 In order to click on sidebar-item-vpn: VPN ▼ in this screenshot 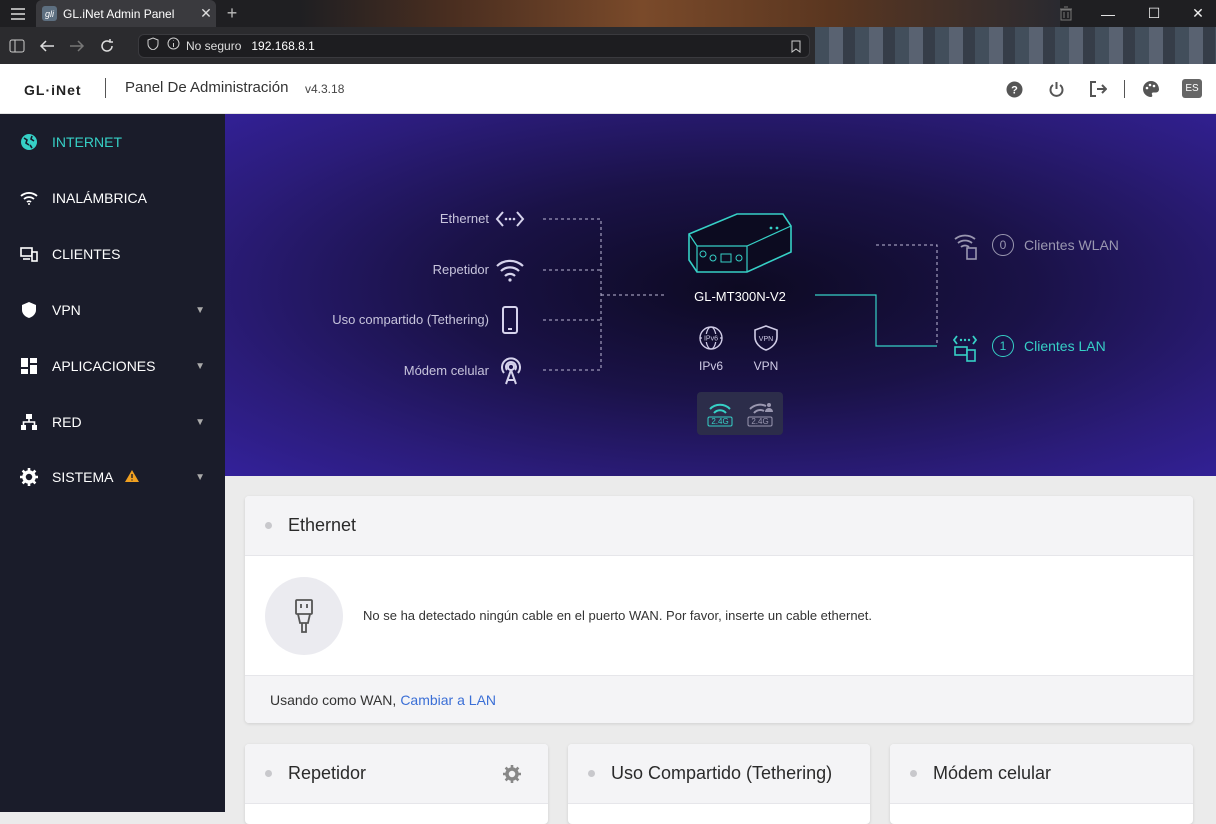, I will do `click(112, 310)`.